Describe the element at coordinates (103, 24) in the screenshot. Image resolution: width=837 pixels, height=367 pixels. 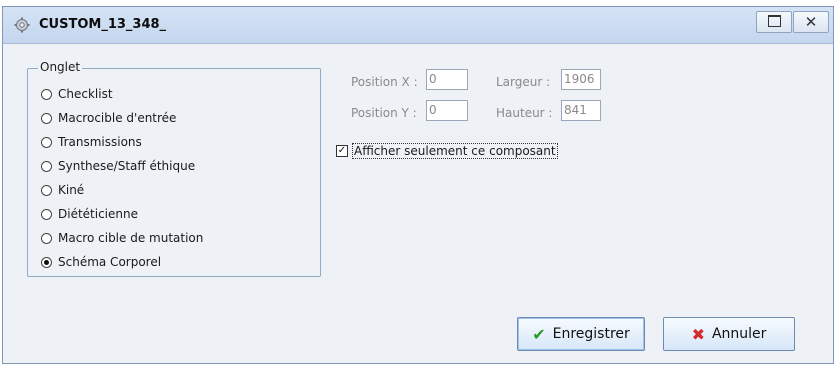
I see `window-title: CUSTOM_13_348_` at that location.